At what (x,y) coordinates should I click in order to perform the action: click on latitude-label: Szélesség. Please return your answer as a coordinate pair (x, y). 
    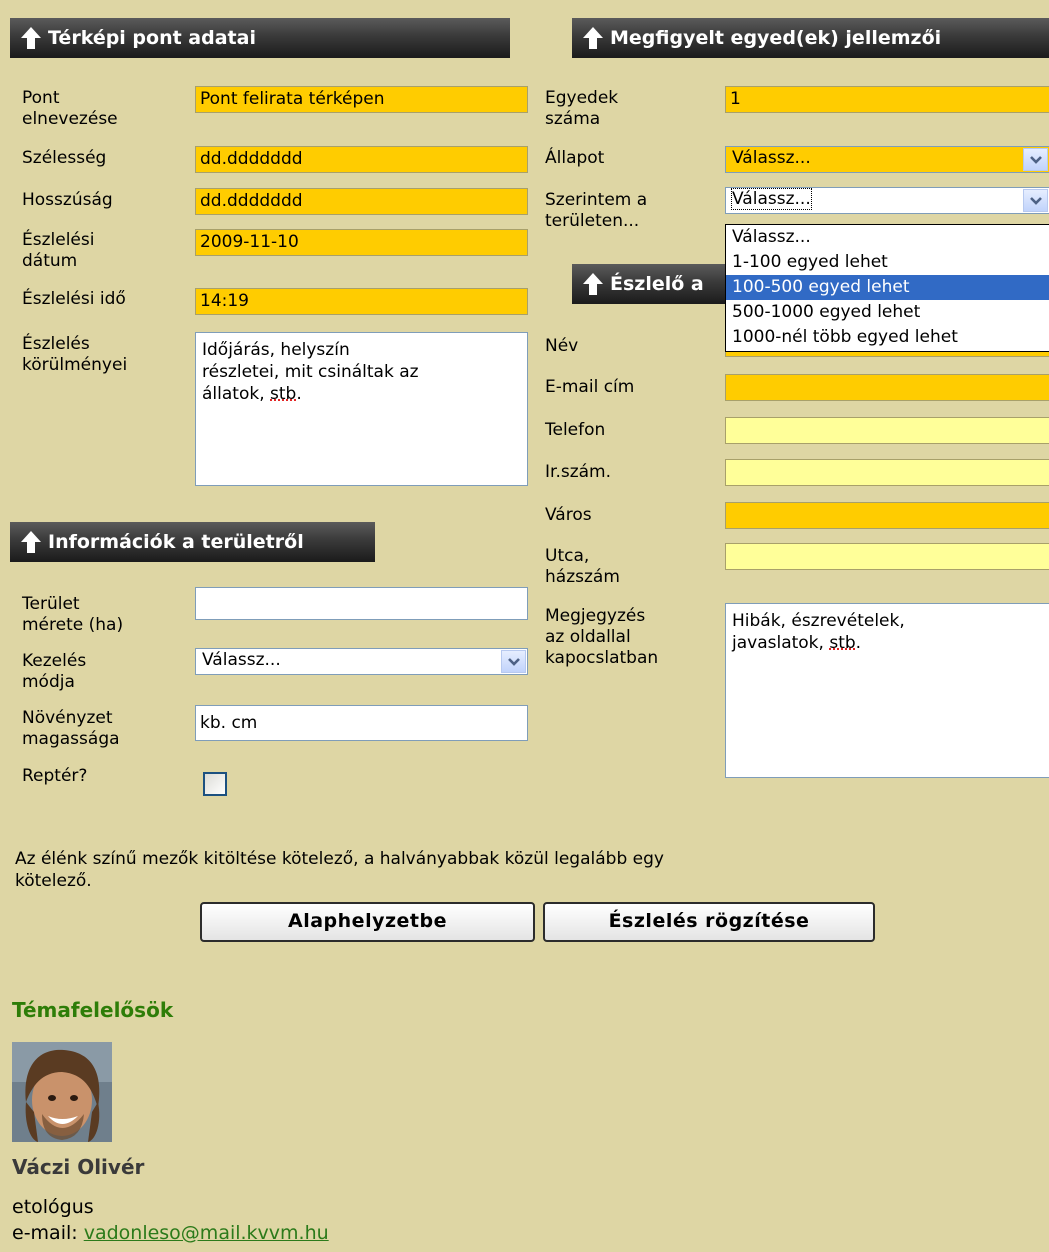
    Looking at the image, I should click on (64, 158).